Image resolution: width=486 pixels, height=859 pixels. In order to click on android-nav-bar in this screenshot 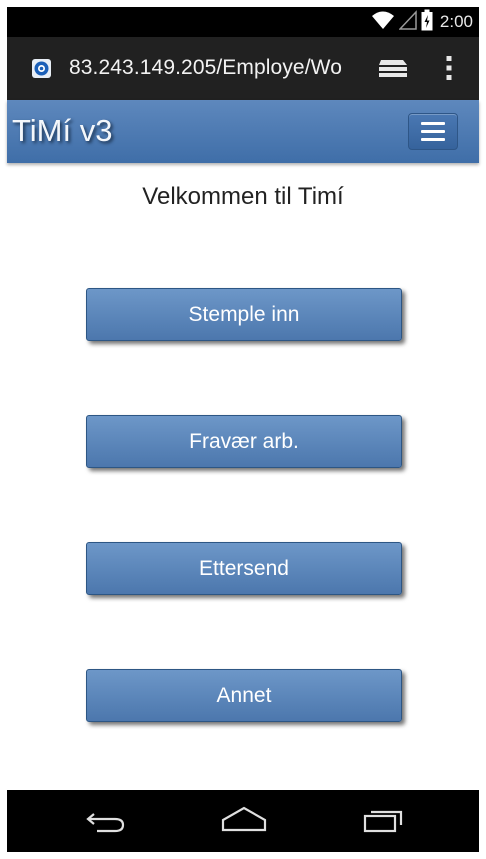, I will do `click(243, 821)`.